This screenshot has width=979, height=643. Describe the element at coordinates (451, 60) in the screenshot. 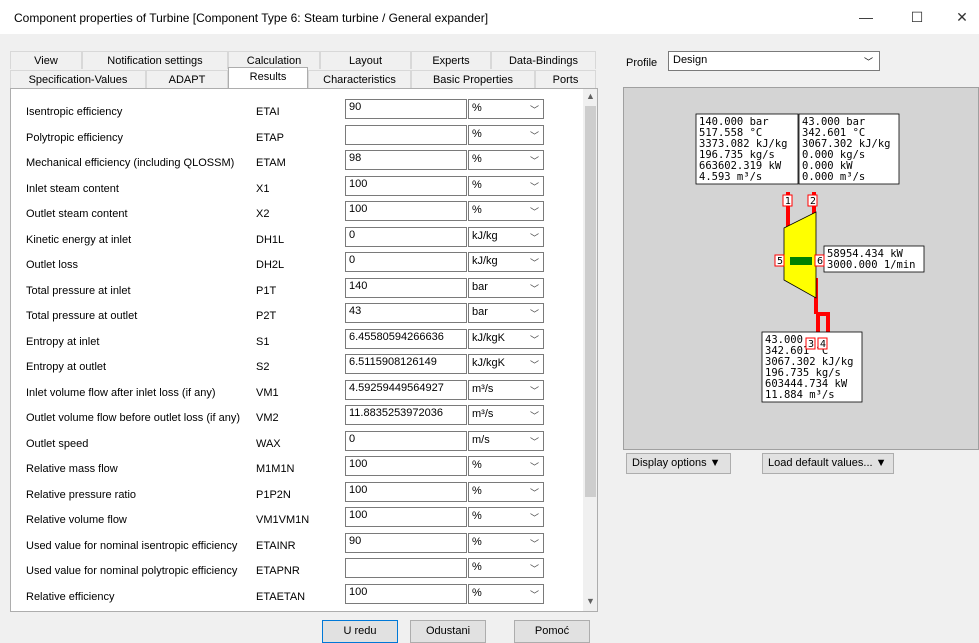

I see `tab-experts: Experts` at that location.